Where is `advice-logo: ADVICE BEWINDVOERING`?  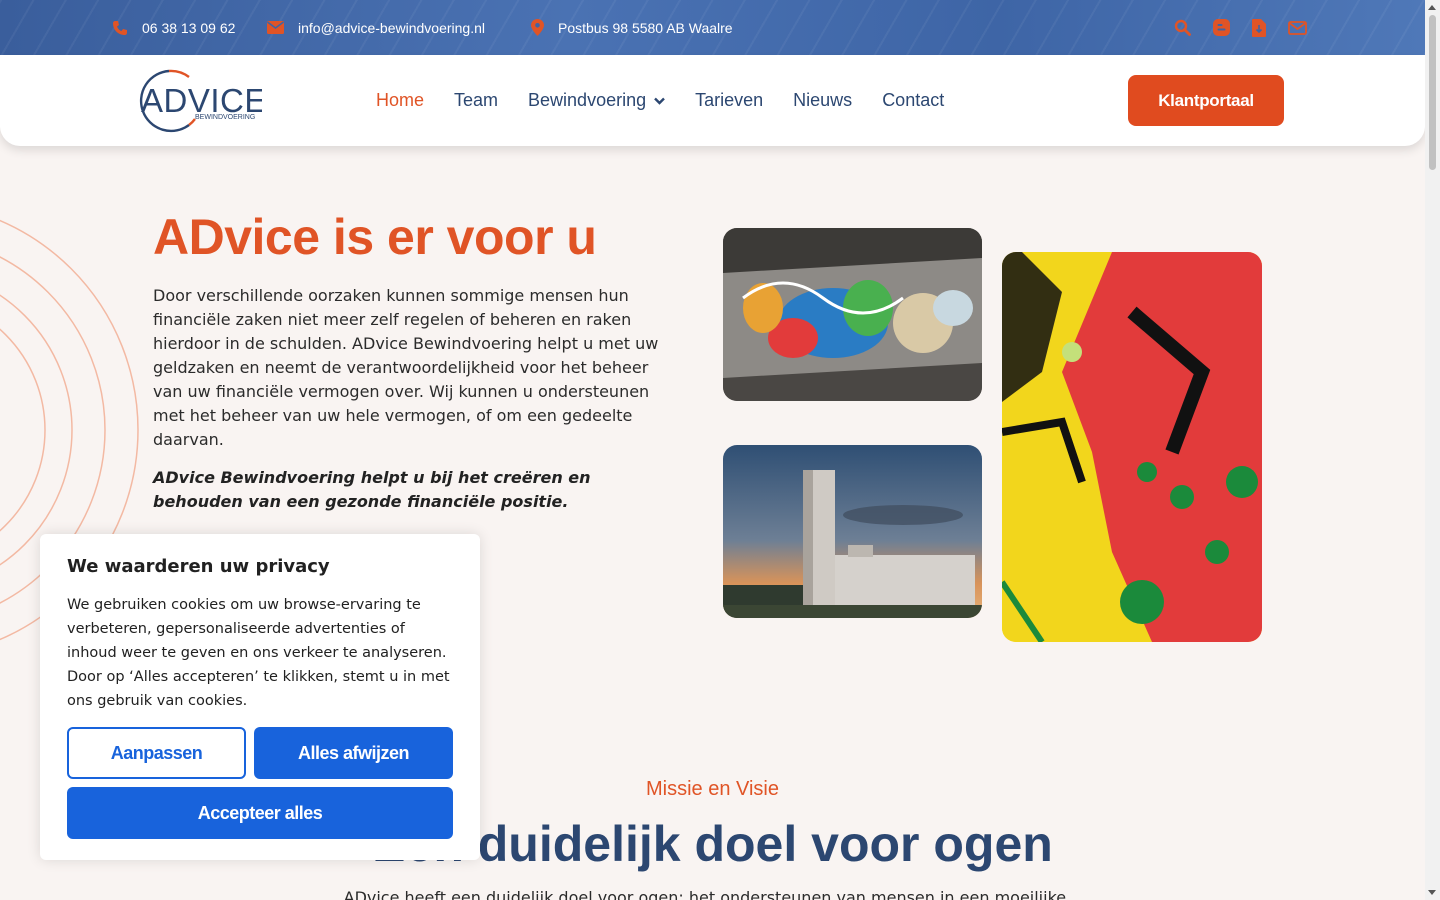
advice-logo: ADVICE BEWINDVOERING is located at coordinates (201, 101).